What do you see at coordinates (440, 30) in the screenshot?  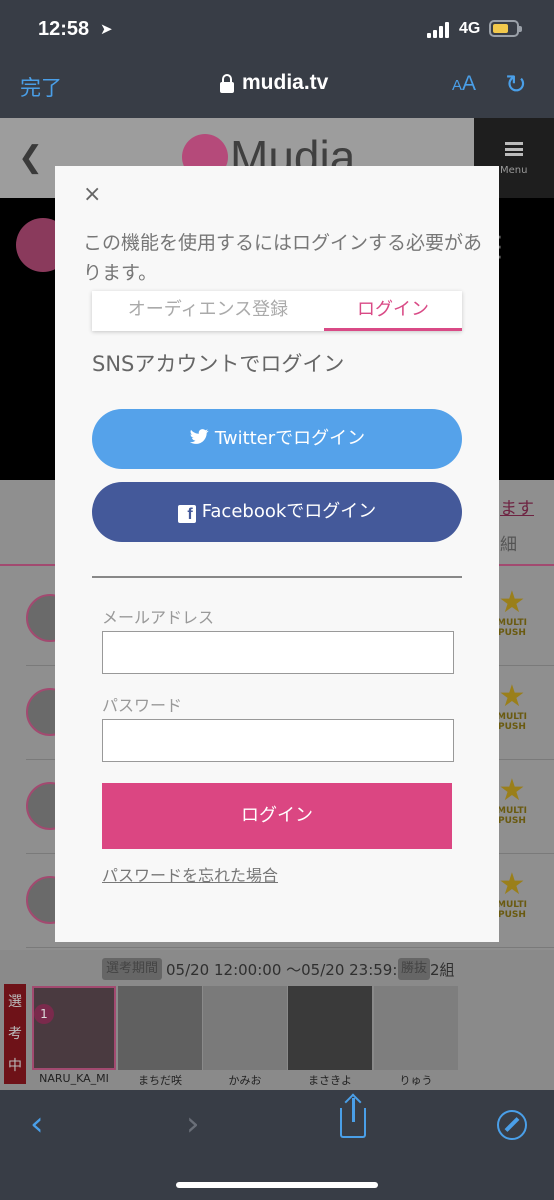 I see `signal-strength-icon` at bounding box center [440, 30].